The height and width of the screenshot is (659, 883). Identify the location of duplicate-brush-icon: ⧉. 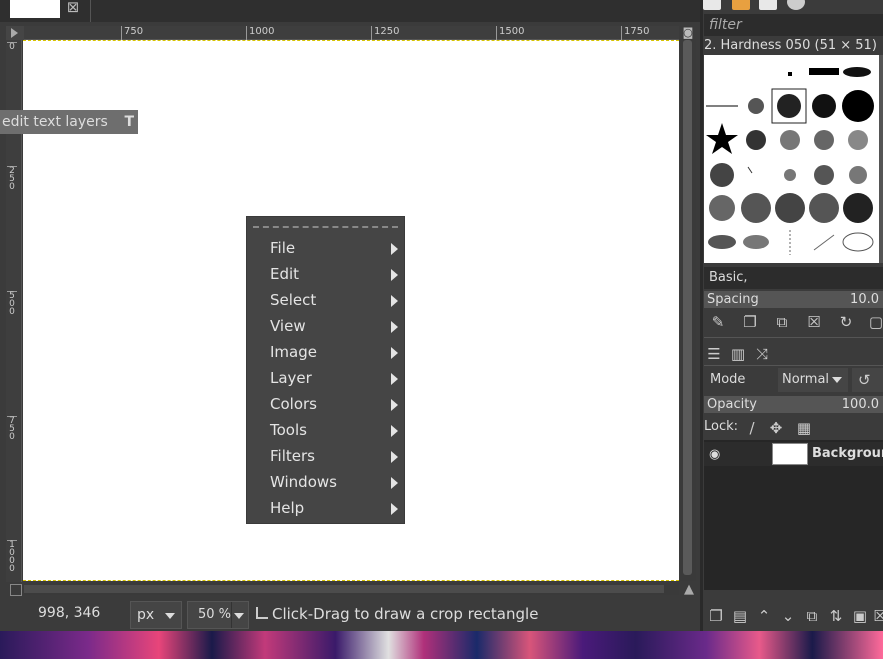
(782, 322).